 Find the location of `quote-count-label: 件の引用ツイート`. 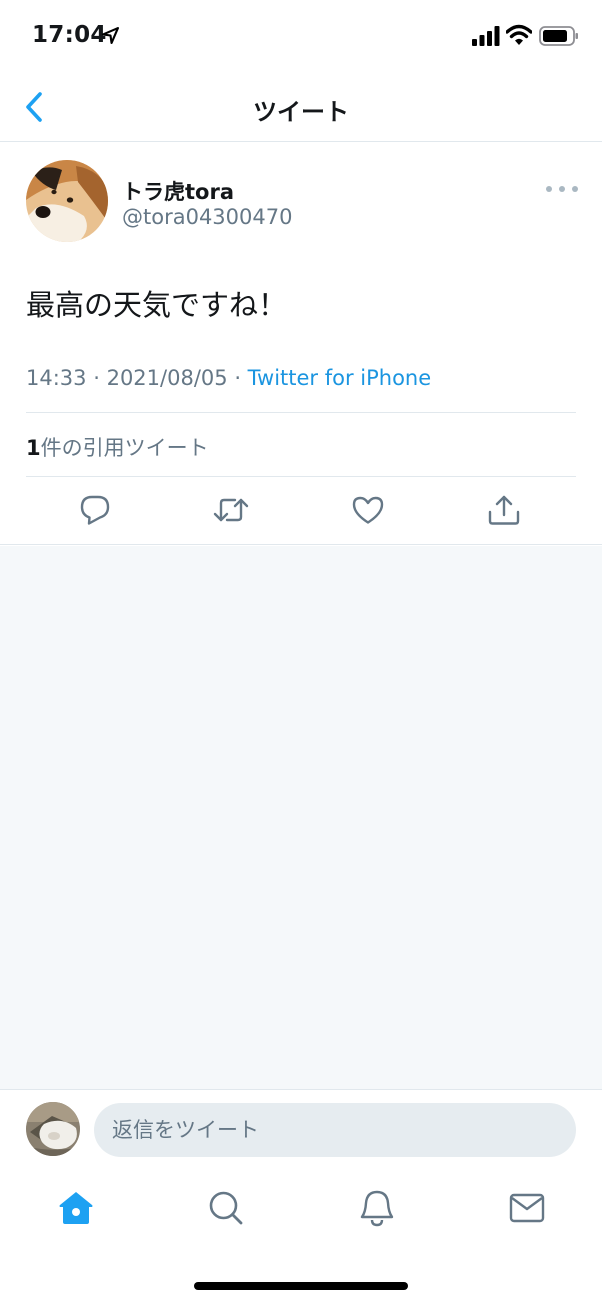

quote-count-label: 件の引用ツイート is located at coordinates (124, 448).